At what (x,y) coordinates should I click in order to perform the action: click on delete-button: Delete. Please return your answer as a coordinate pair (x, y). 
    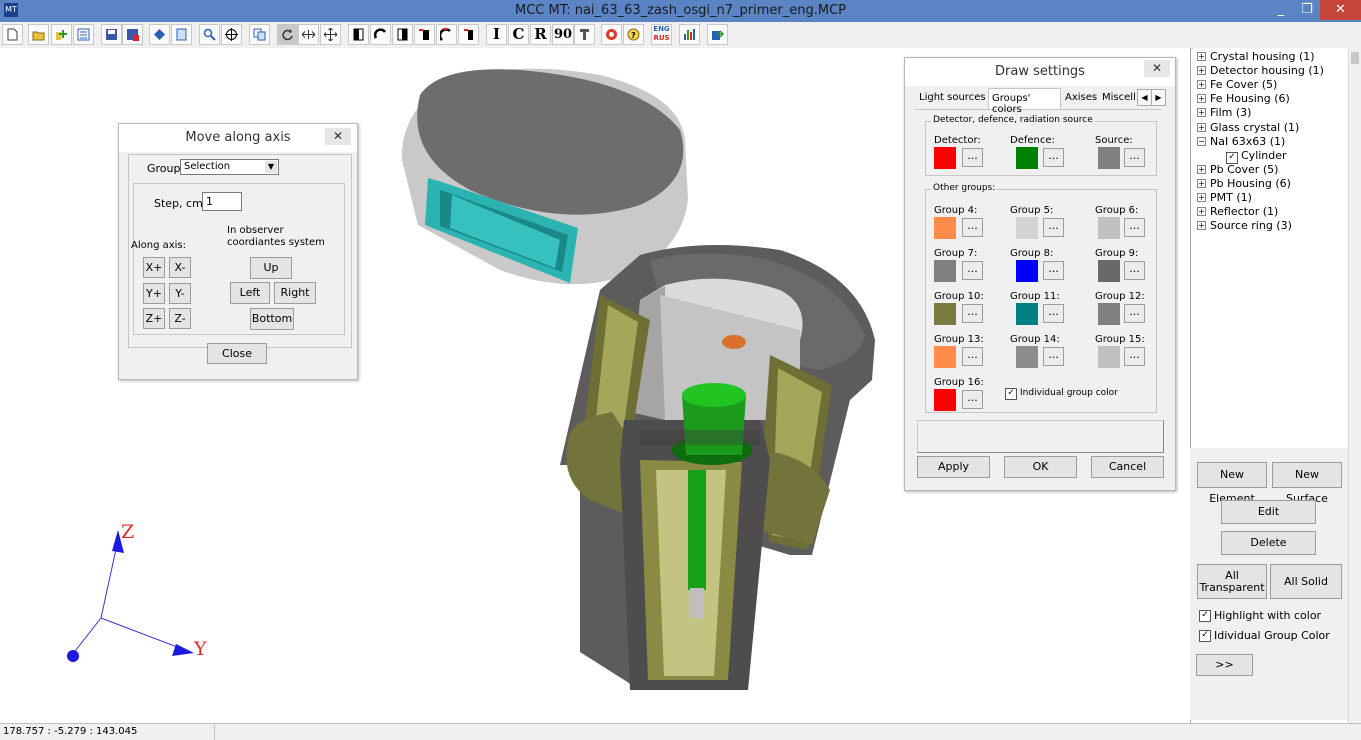
    Looking at the image, I should click on (1268, 543).